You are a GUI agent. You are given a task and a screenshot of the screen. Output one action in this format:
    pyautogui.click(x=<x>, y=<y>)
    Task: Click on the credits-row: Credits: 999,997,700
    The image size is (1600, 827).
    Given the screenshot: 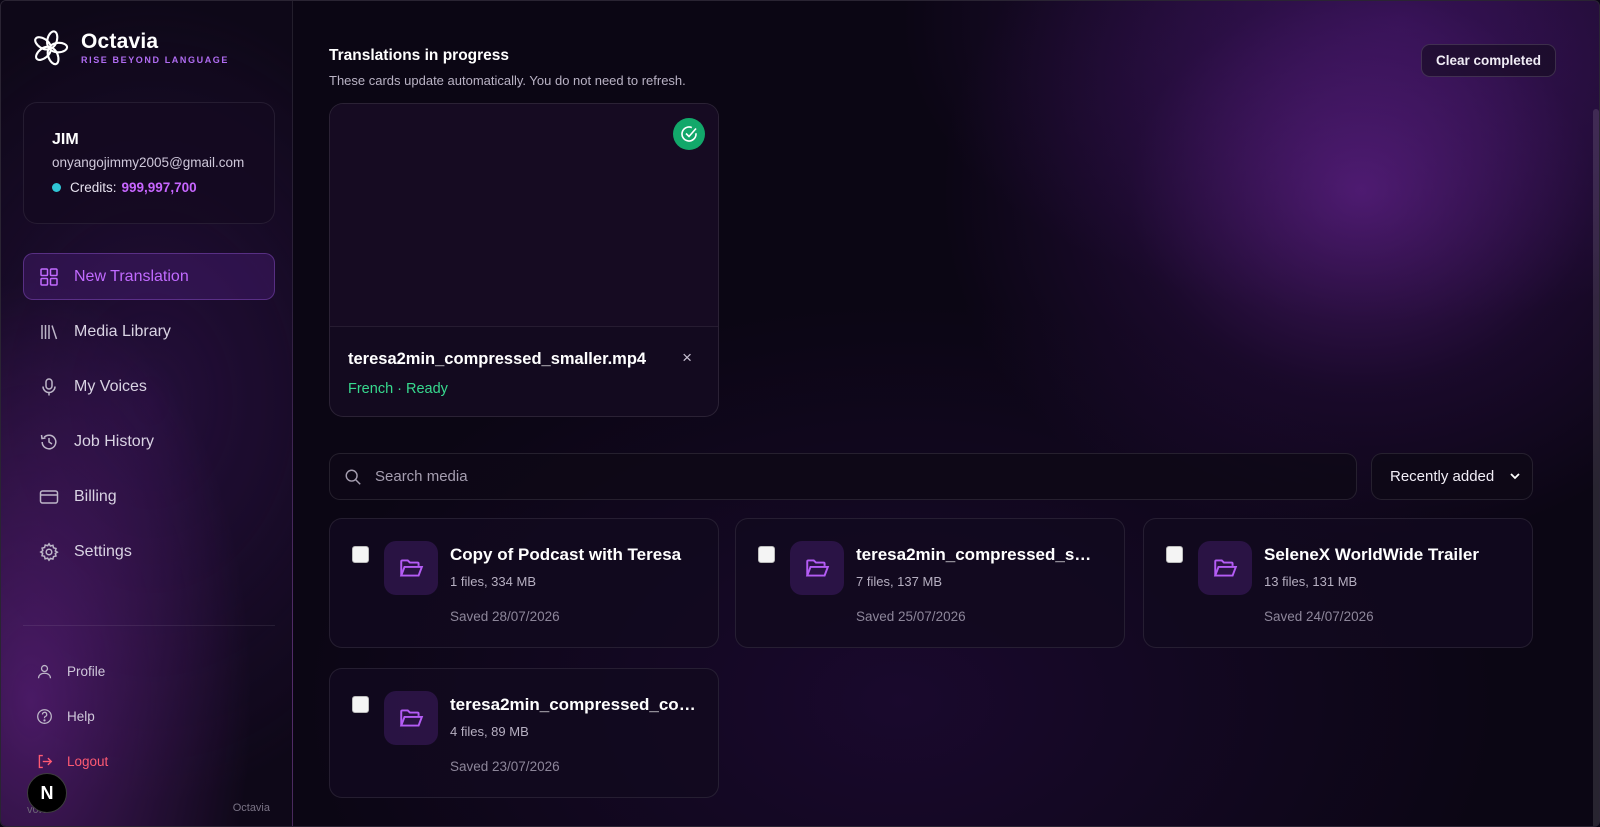 What is the action you would take?
    pyautogui.click(x=163, y=187)
    